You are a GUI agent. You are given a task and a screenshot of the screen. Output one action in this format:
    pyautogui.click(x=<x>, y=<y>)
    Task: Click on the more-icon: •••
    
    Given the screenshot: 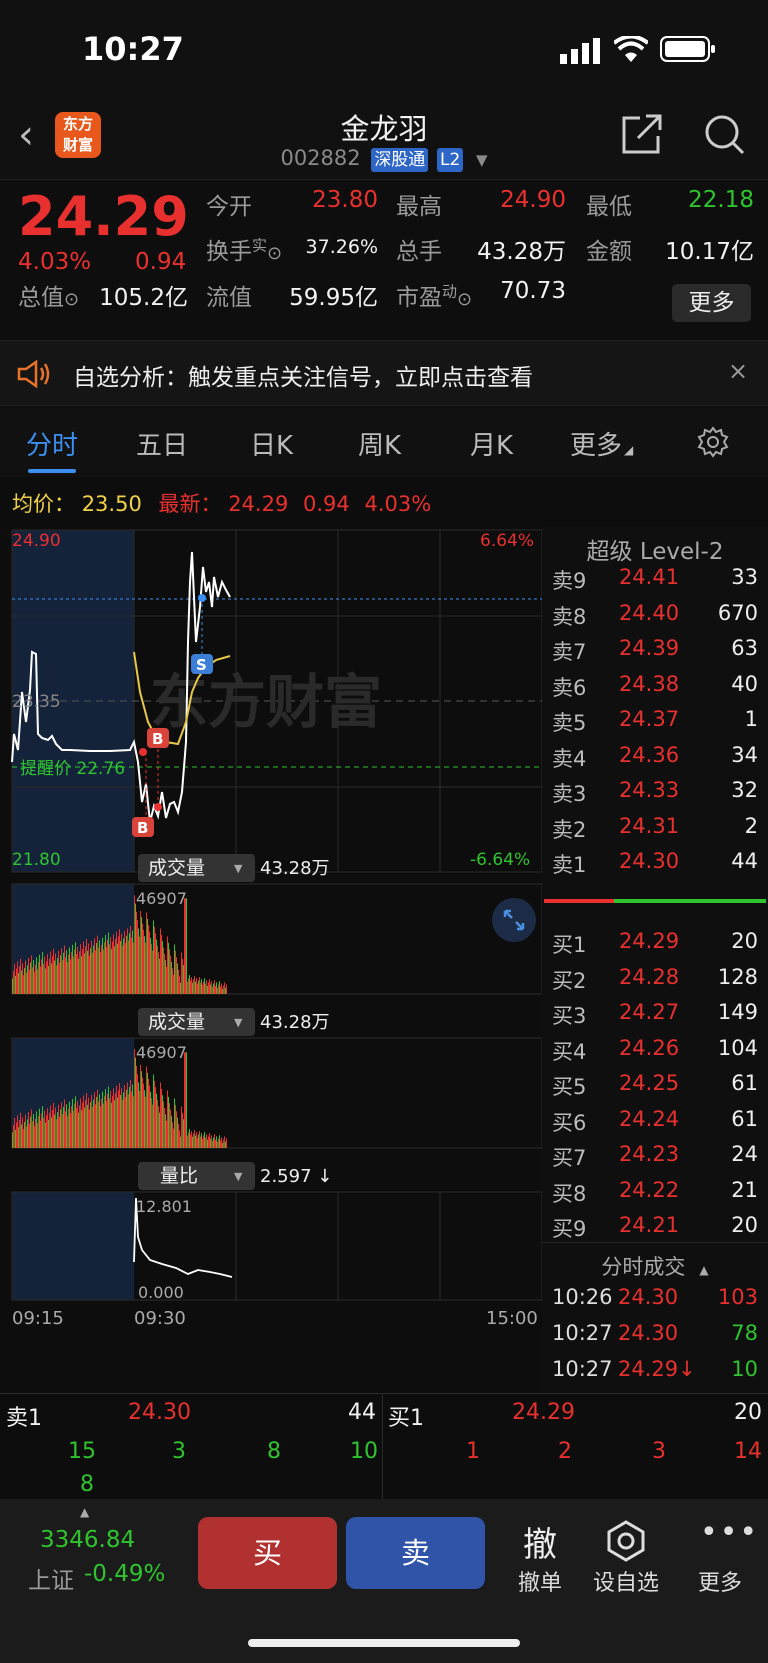 What is the action you would take?
    pyautogui.click(x=729, y=1532)
    